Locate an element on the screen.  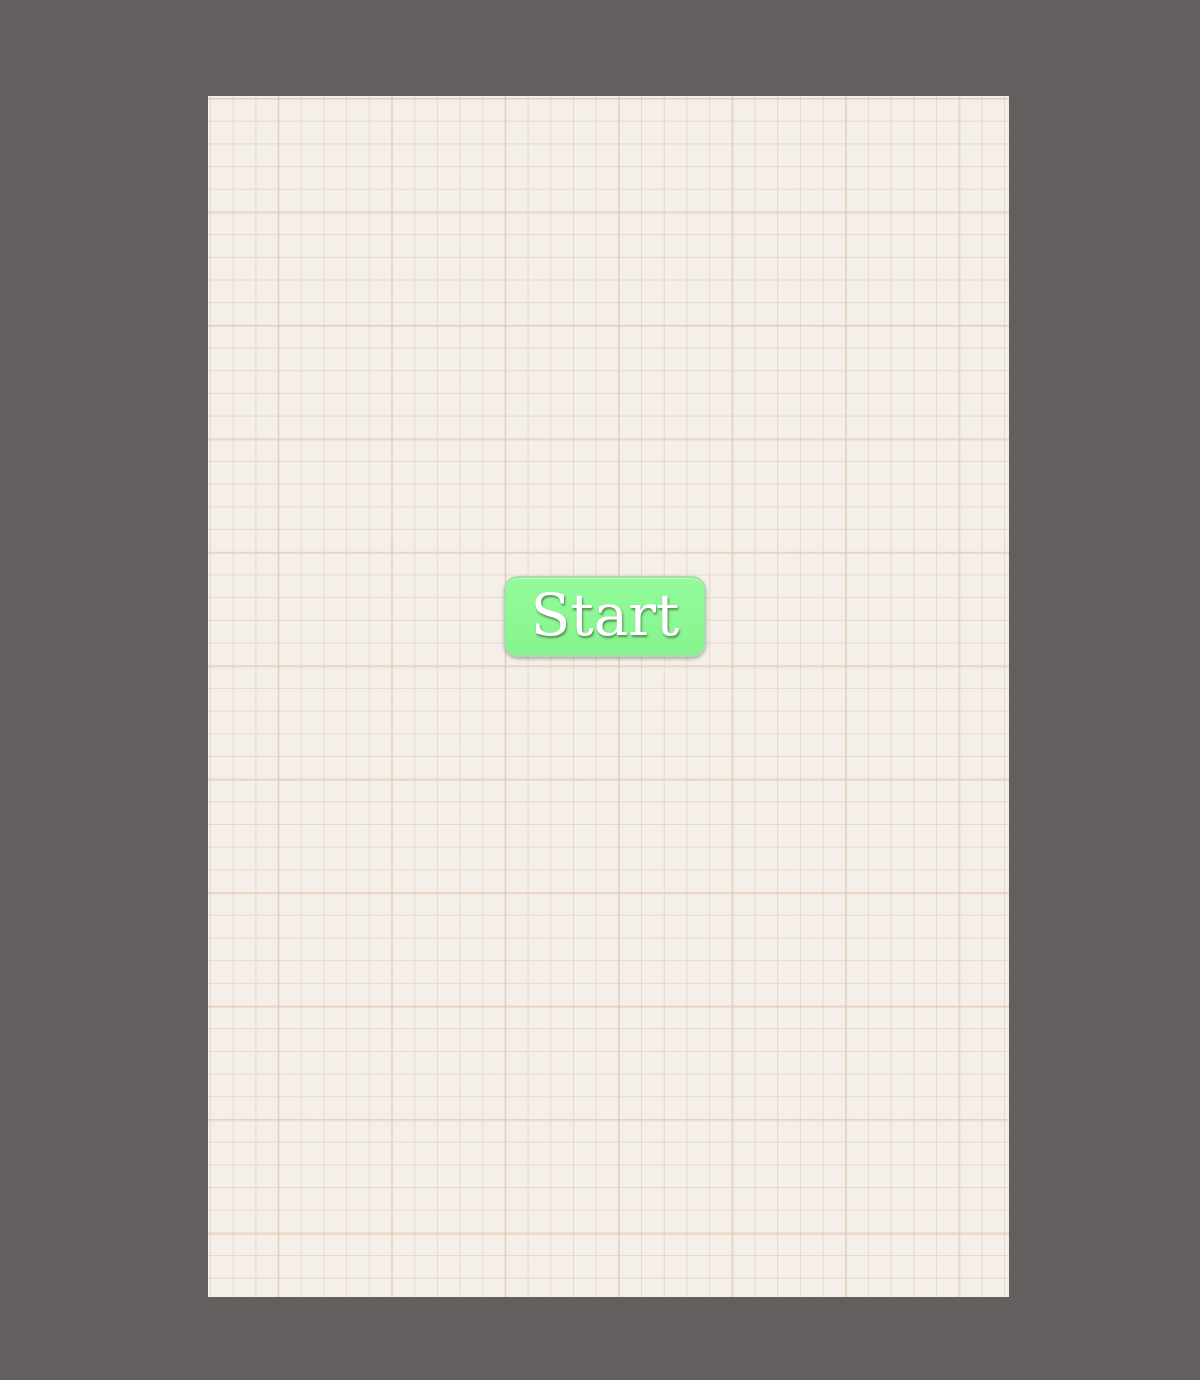
start-button-label: Start is located at coordinates (605, 614).